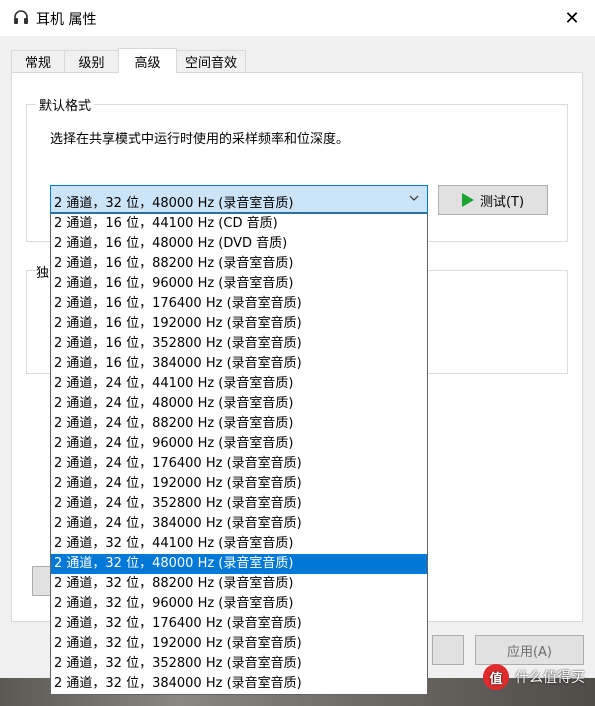 The height and width of the screenshot is (706, 595). I want to click on chevron-down-icon, so click(414, 198).